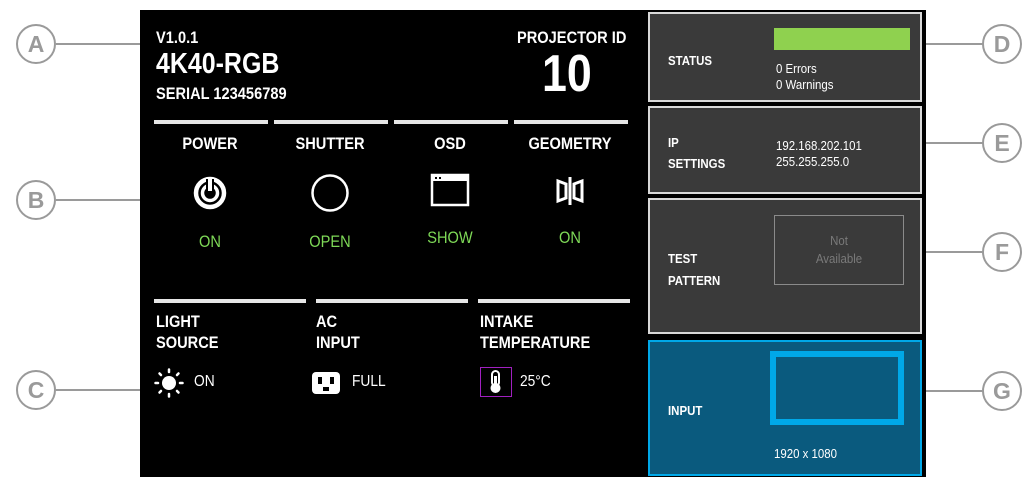  Describe the element at coordinates (805, 453) in the screenshot. I see `input-resolution: 1920 x 1080` at that location.